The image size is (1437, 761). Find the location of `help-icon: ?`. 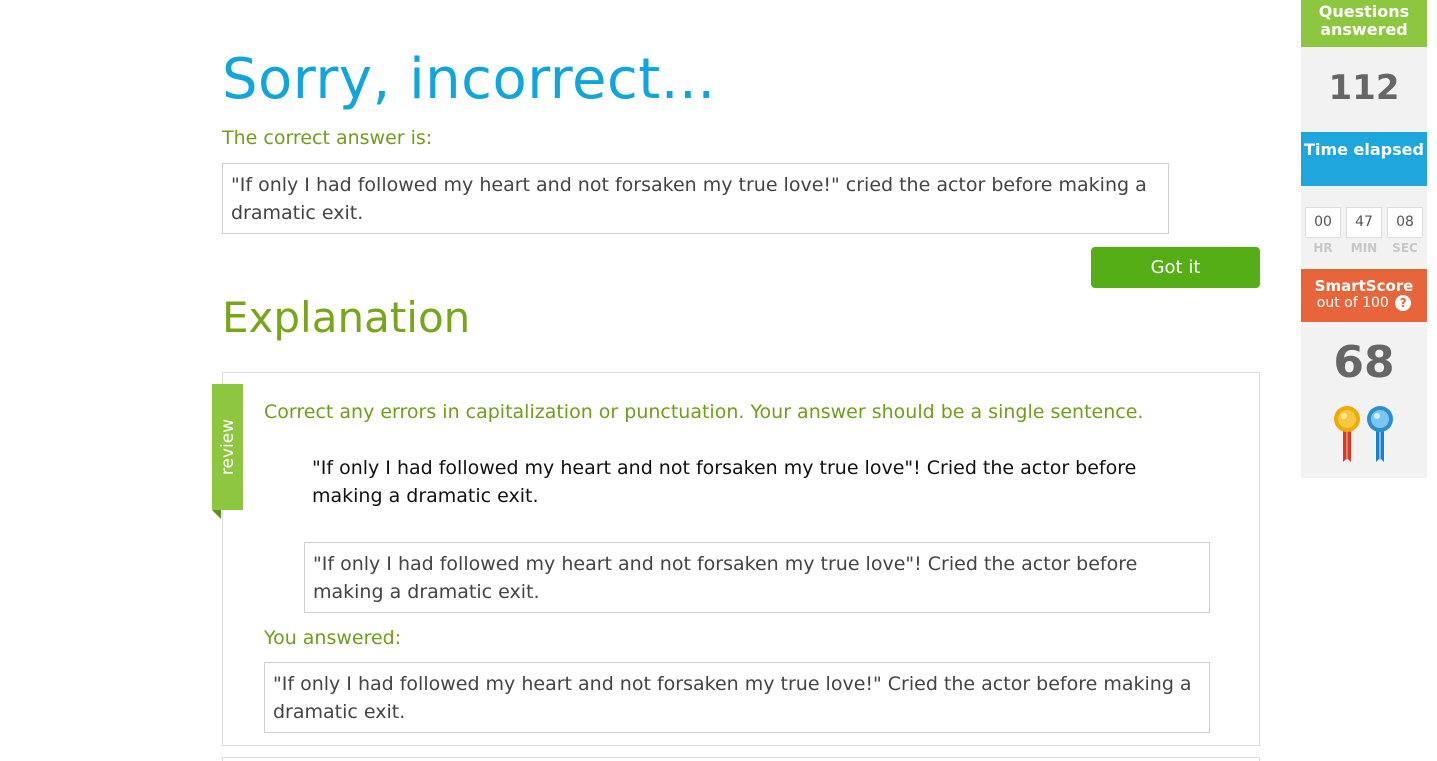

help-icon: ? is located at coordinates (1403, 303).